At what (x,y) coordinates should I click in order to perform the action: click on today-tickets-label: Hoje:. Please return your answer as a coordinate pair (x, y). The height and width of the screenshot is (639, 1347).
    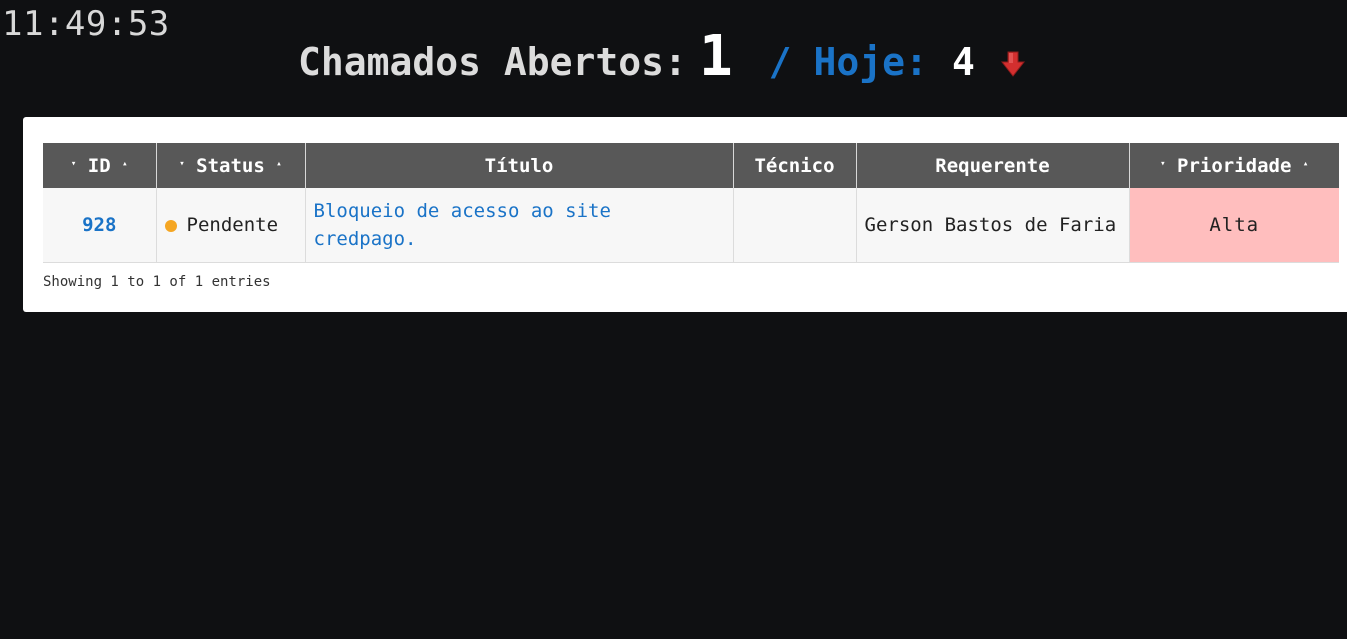
    Looking at the image, I should click on (870, 62).